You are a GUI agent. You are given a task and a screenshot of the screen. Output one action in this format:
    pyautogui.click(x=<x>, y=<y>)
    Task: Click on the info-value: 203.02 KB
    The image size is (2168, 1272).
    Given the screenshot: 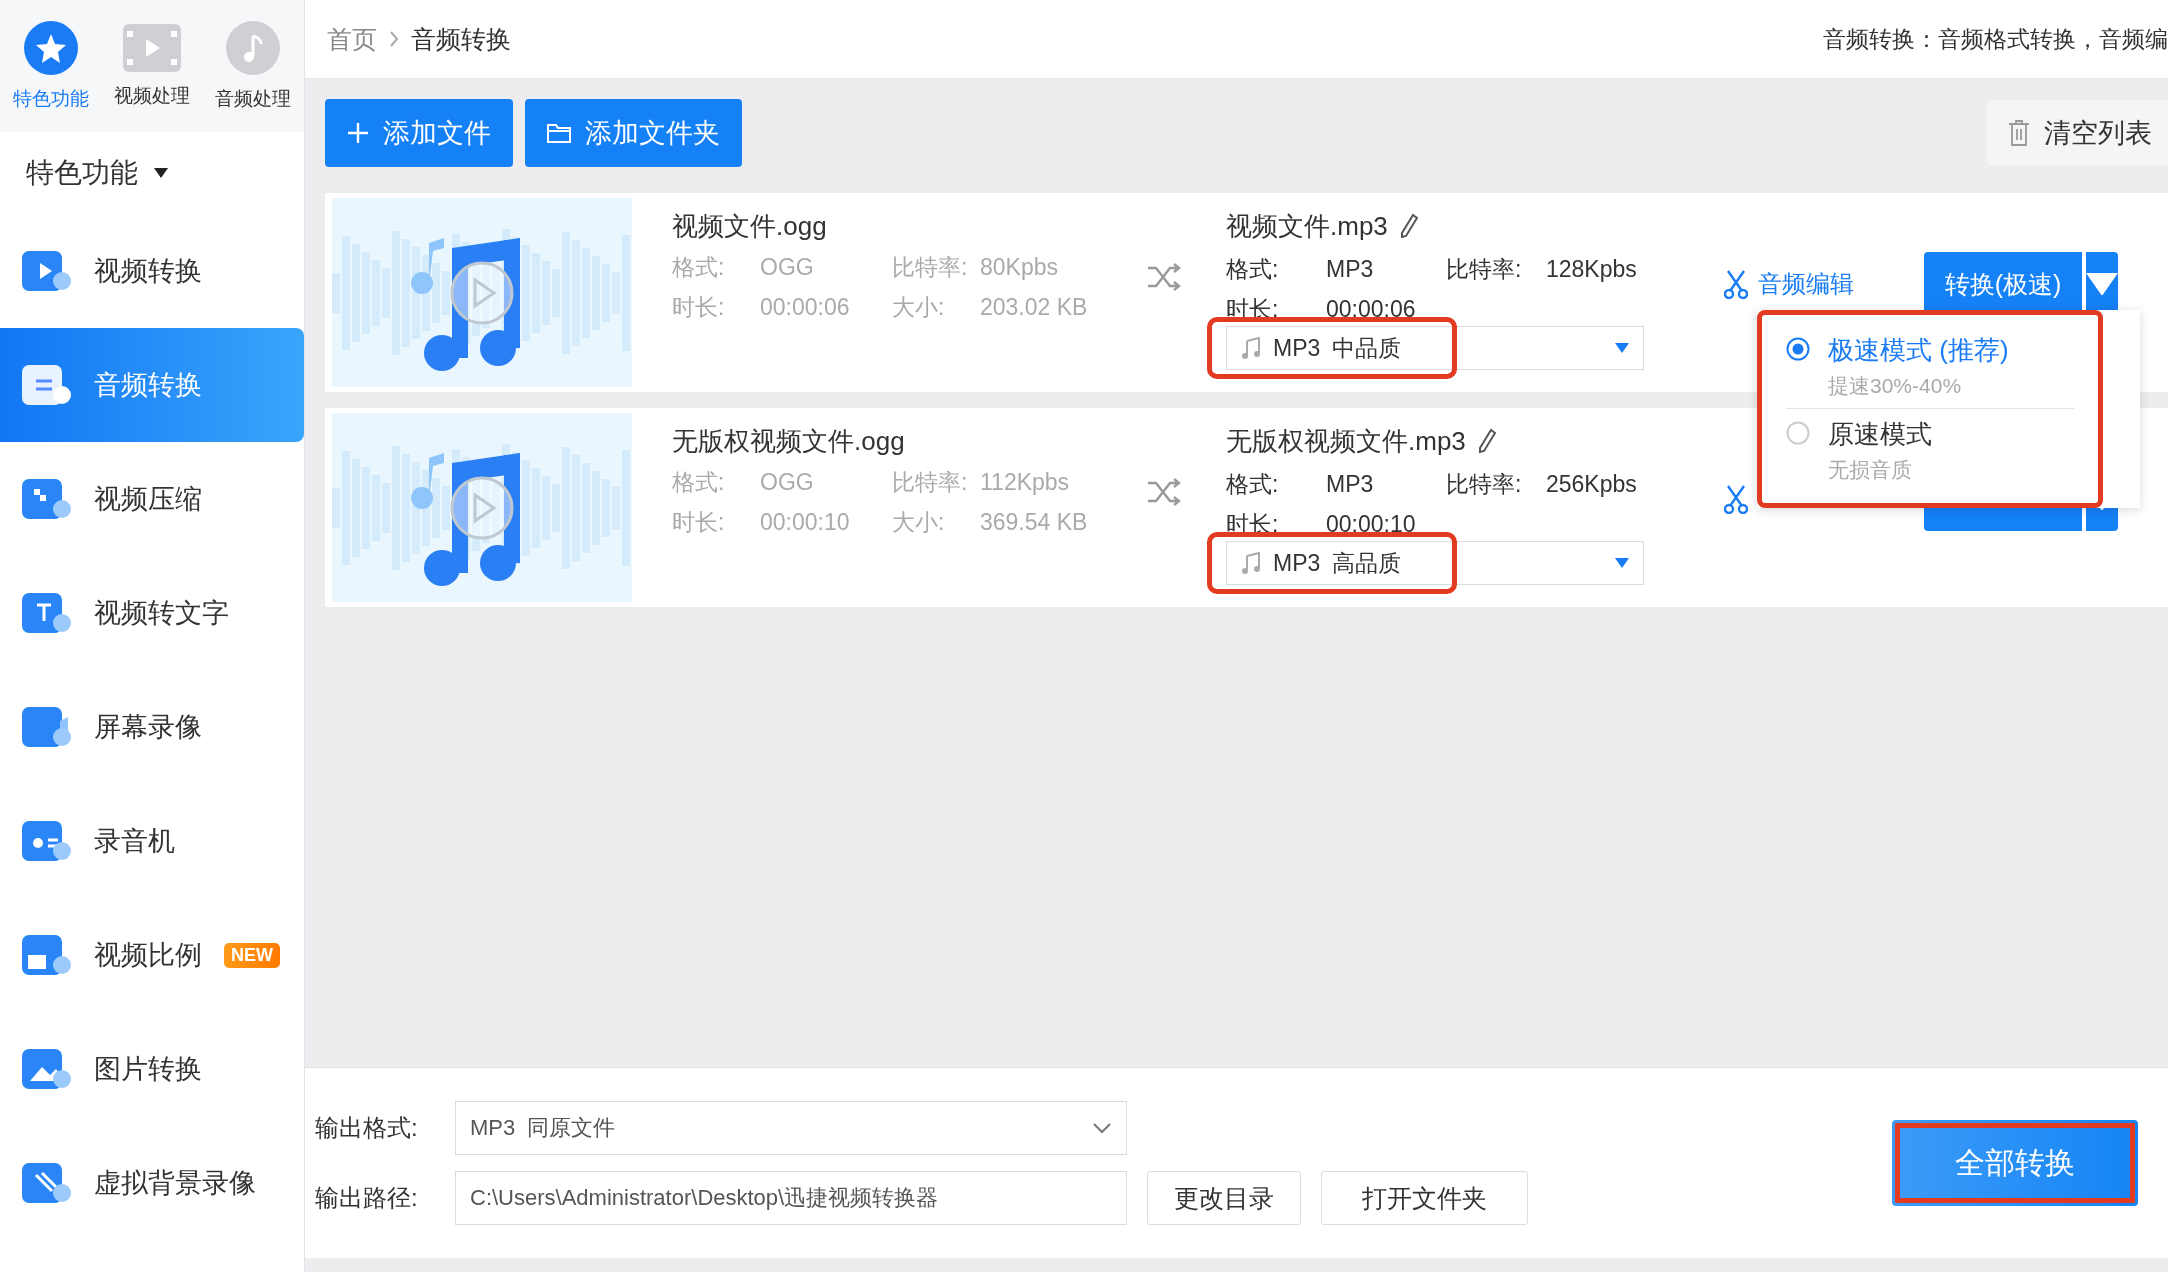 What is the action you would take?
    pyautogui.click(x=1034, y=307)
    